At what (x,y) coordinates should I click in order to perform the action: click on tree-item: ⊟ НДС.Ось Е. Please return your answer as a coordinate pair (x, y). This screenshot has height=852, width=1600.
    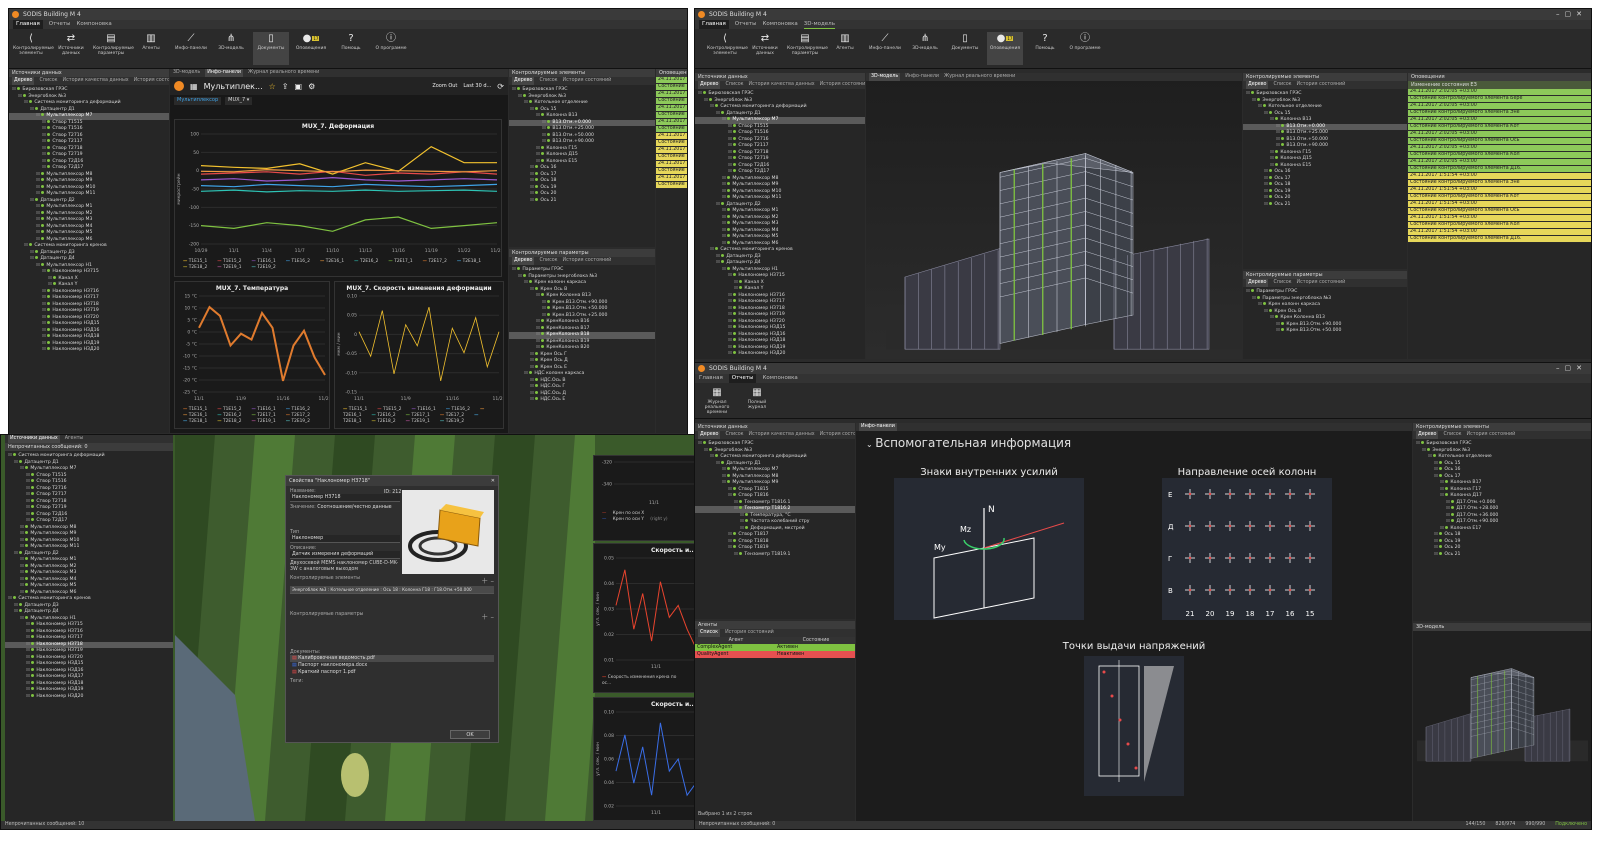
    Looking at the image, I should click on (582, 400).